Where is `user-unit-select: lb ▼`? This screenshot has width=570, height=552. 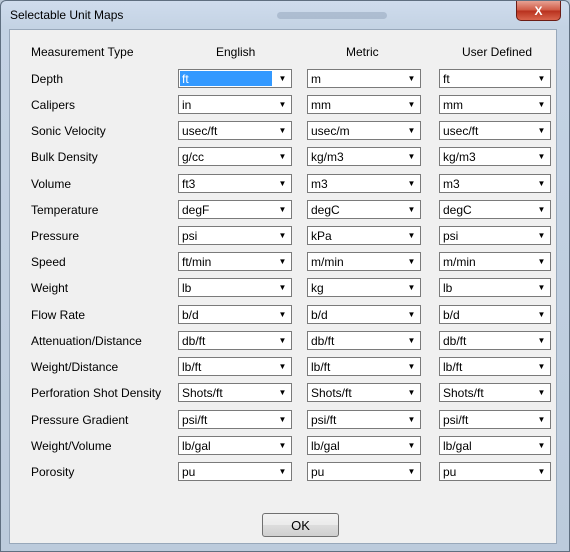
user-unit-select: lb ▼ is located at coordinates (495, 287).